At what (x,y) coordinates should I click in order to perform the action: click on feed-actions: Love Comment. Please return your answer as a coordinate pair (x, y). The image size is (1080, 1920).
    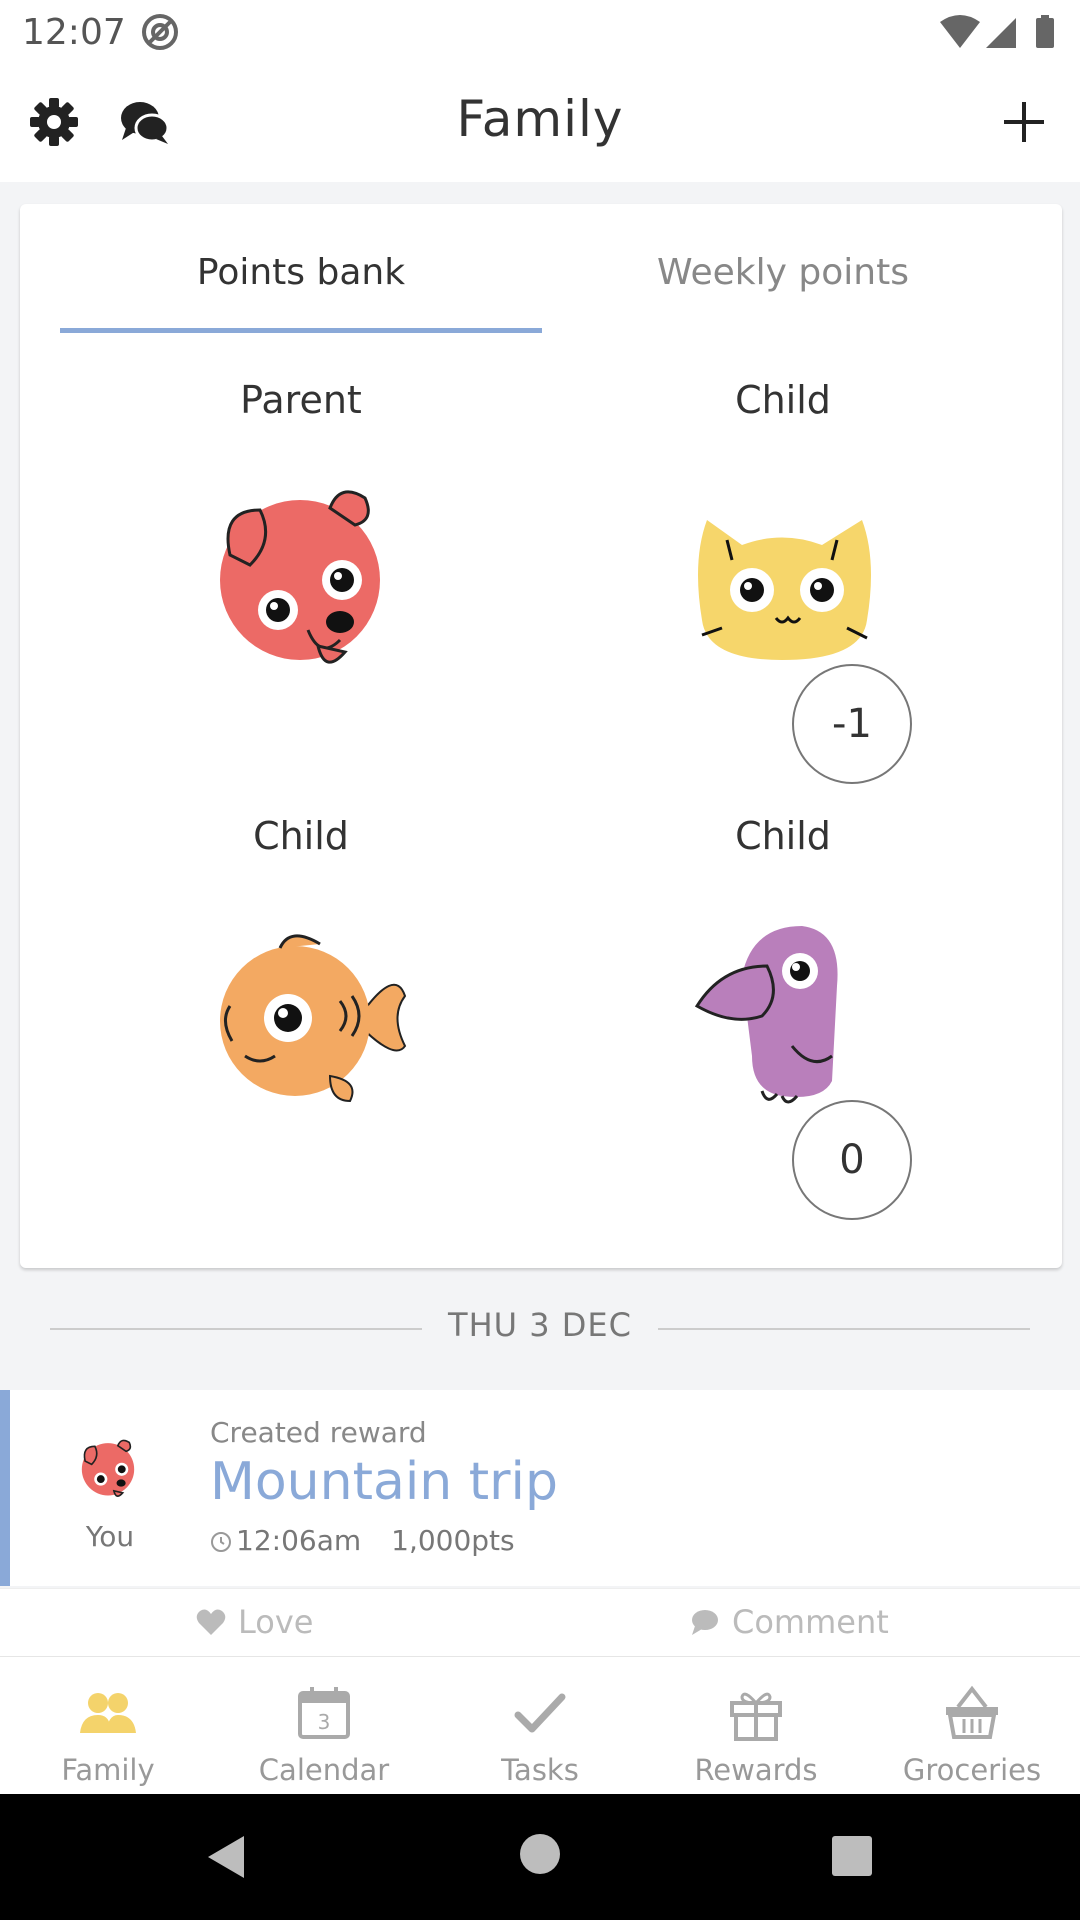
    Looking at the image, I should click on (540, 1622).